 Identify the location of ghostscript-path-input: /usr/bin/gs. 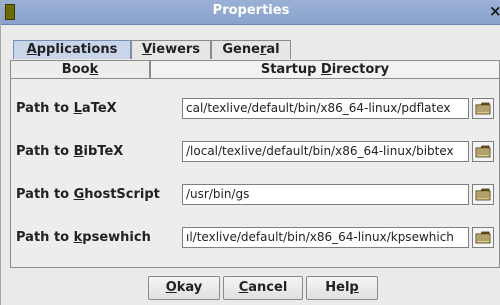
(325, 194).